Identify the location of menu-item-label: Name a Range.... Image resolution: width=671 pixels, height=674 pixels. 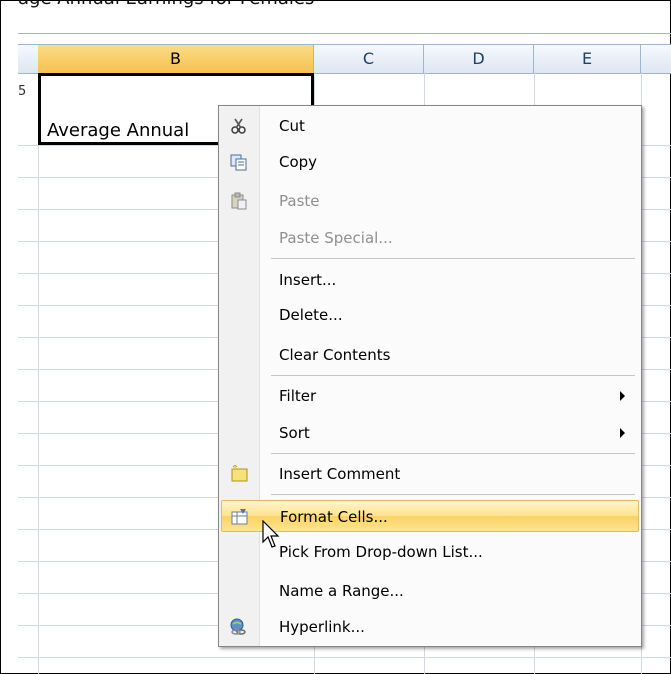
(341, 591).